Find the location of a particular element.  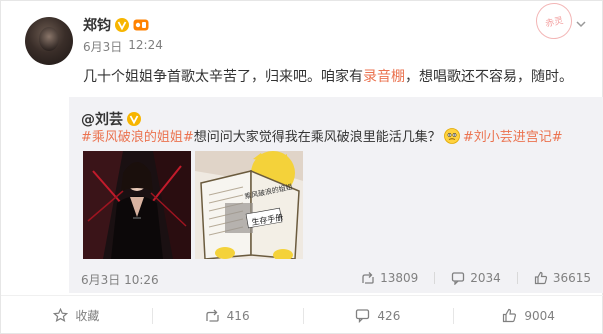

author-avatar is located at coordinates (49, 41).